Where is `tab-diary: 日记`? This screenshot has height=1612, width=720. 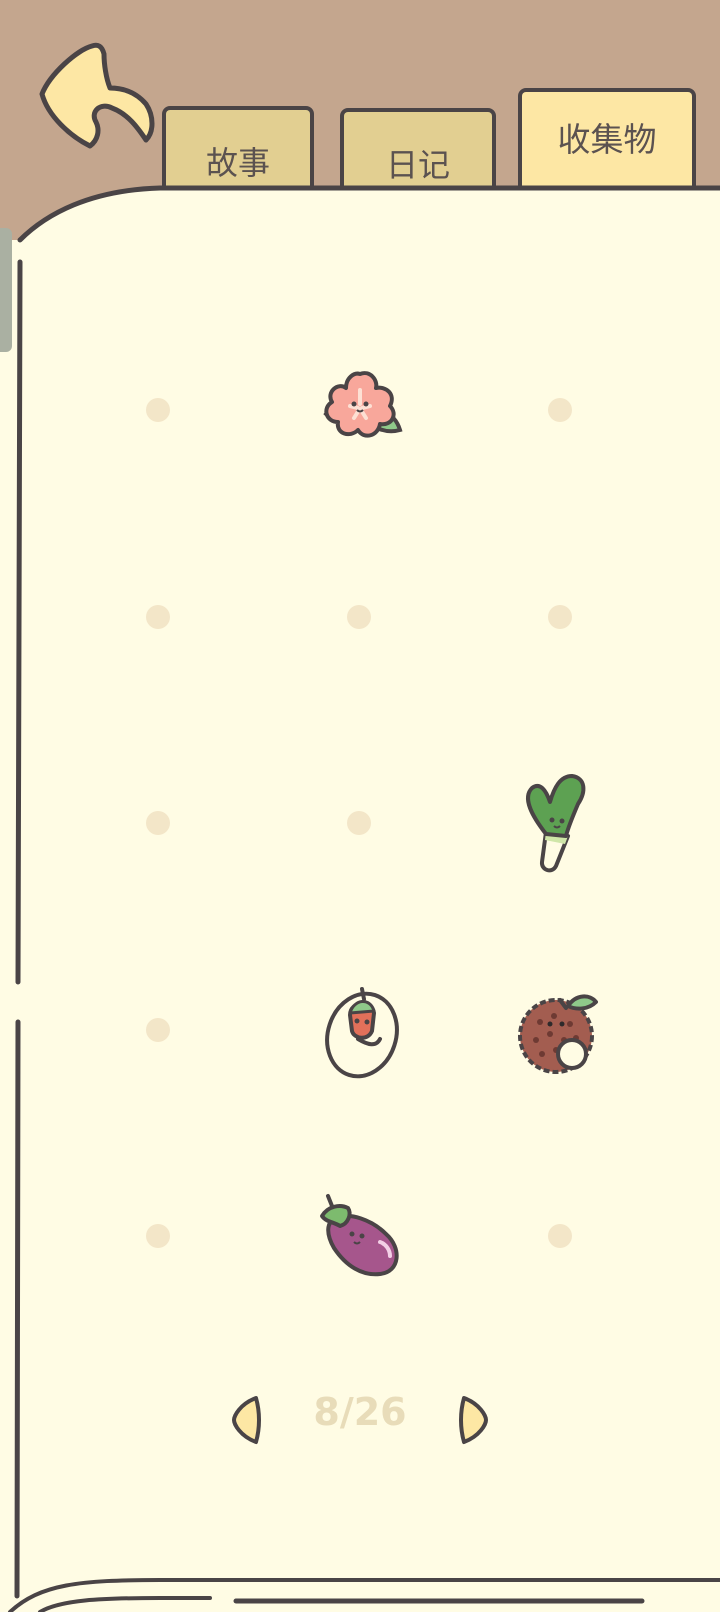 tab-diary: 日记 is located at coordinates (418, 149).